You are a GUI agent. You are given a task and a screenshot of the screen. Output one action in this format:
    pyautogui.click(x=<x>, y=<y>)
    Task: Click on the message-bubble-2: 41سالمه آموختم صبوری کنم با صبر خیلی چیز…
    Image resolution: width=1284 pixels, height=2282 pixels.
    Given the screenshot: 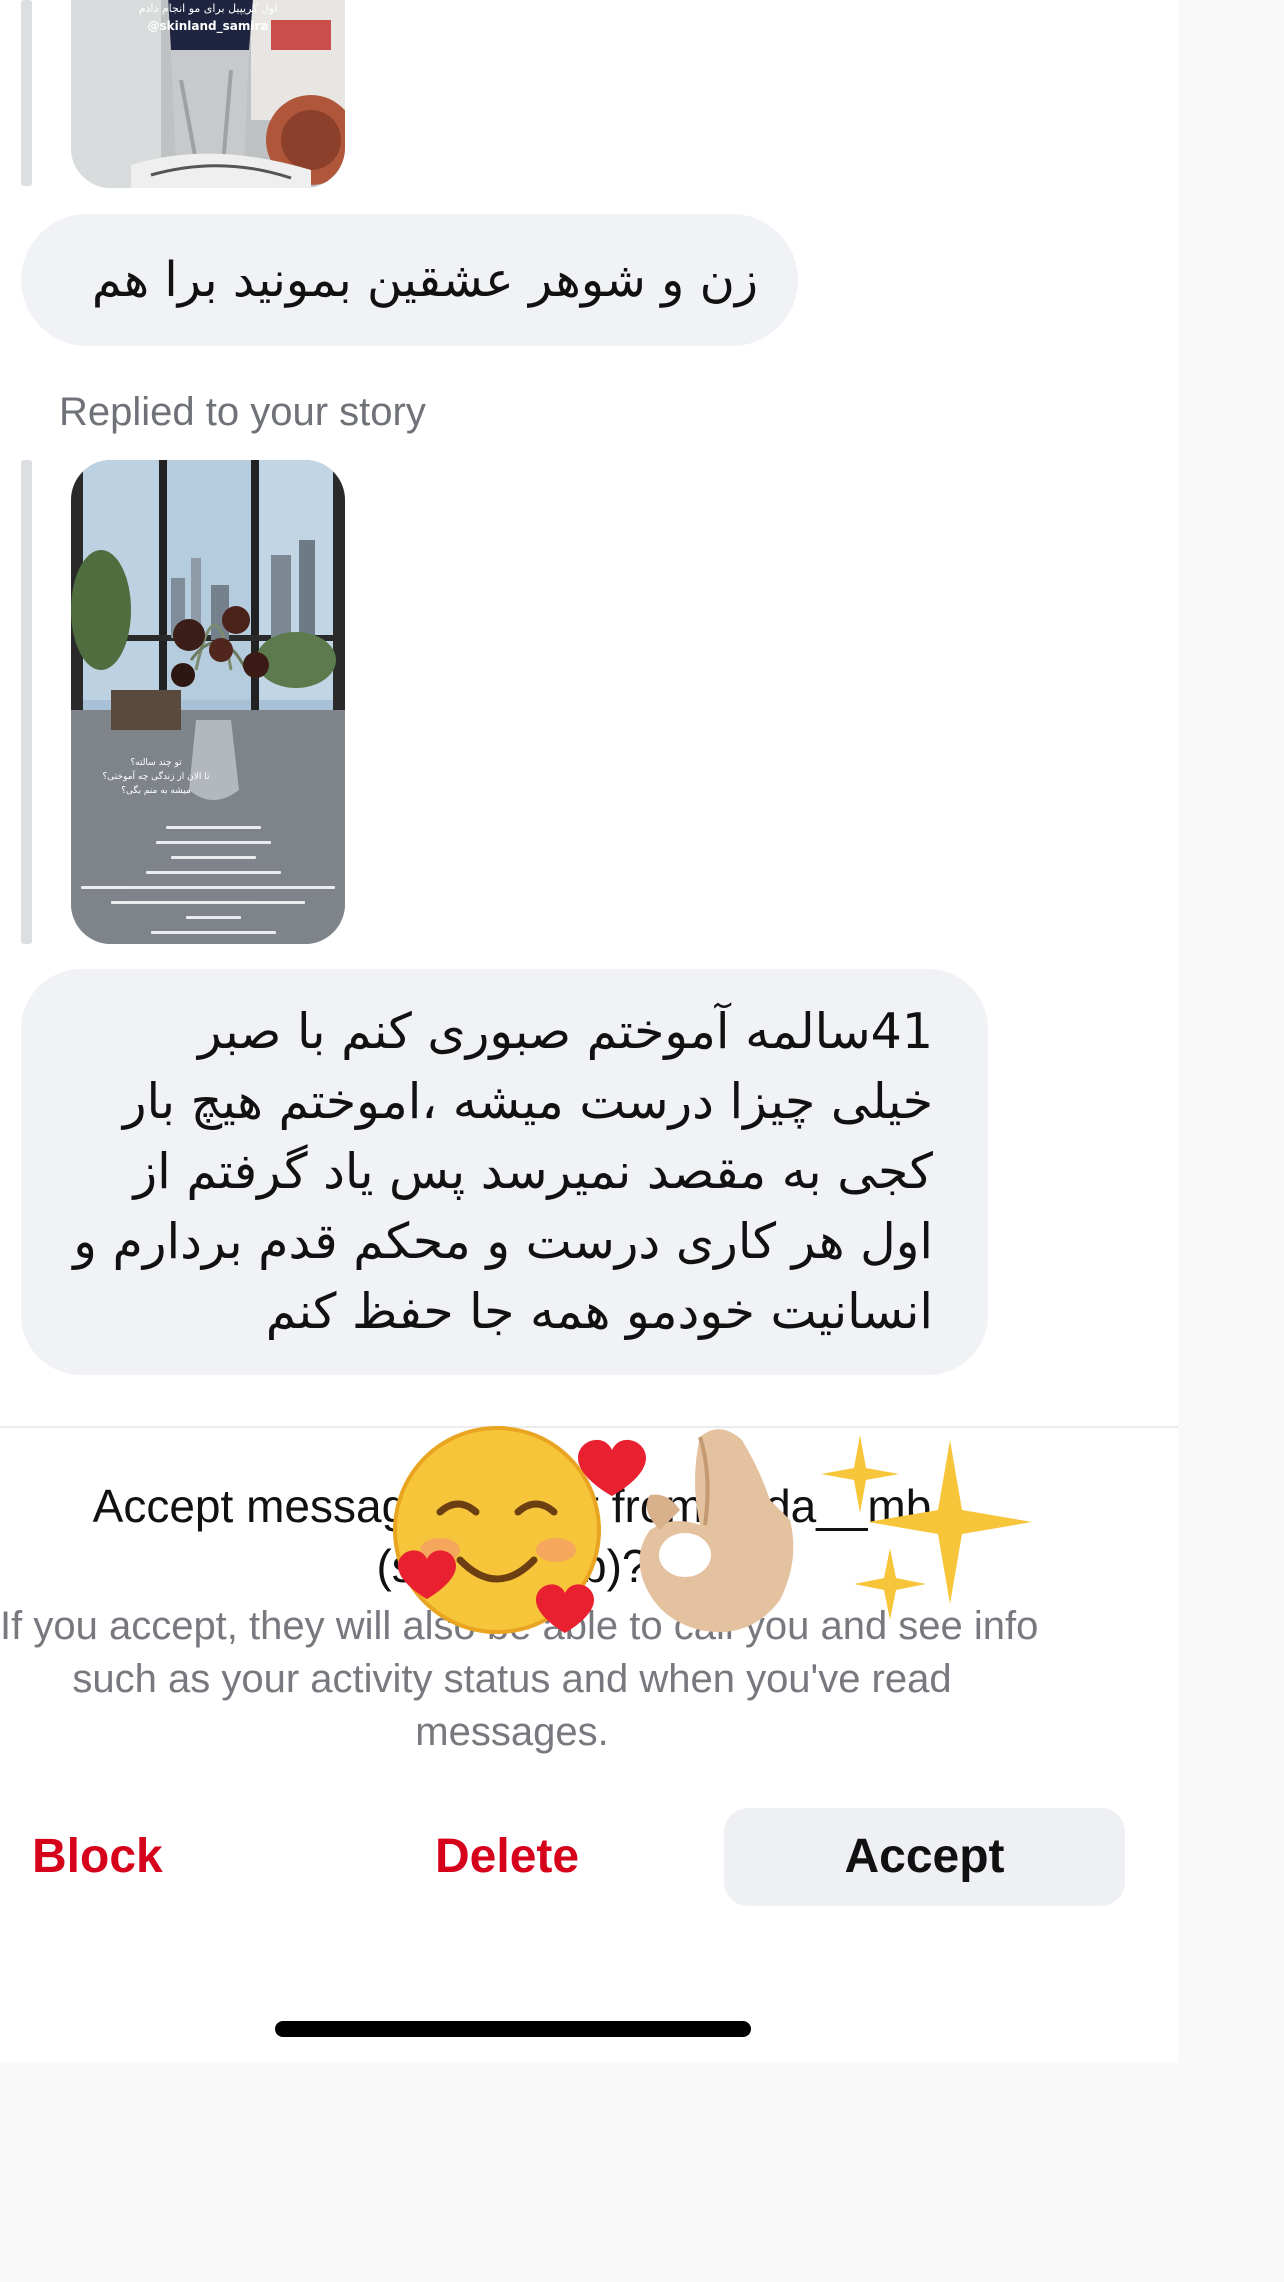 What is the action you would take?
    pyautogui.click(x=504, y=1172)
    